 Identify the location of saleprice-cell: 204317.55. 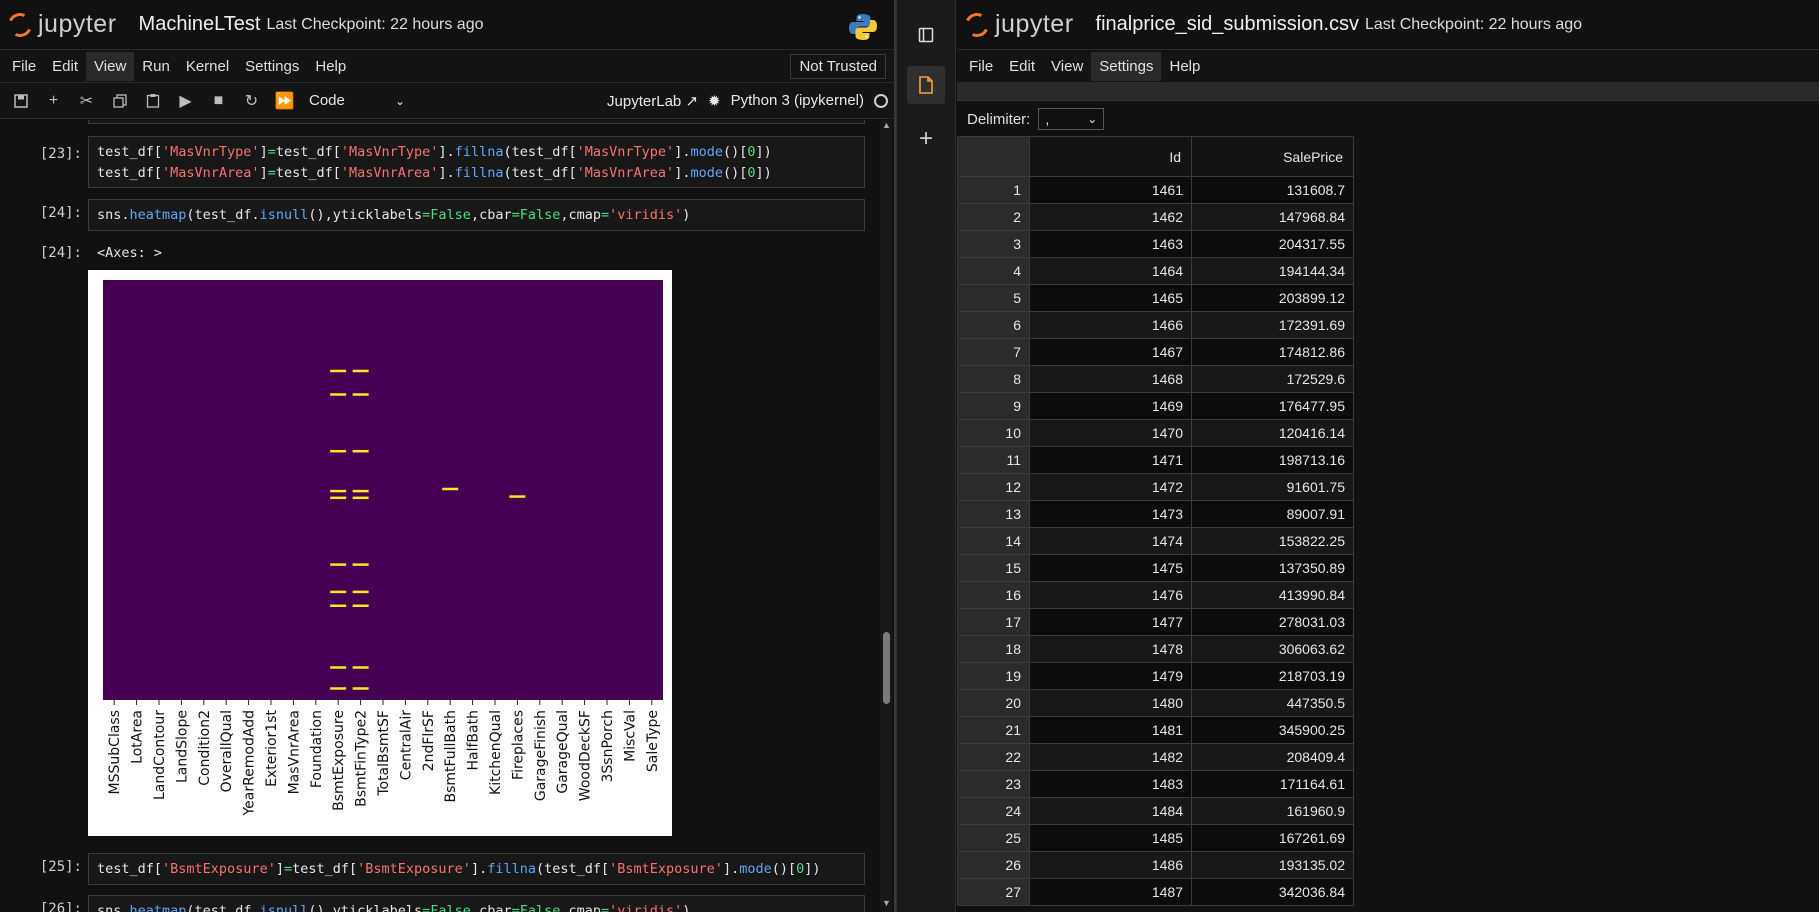
(1272, 244).